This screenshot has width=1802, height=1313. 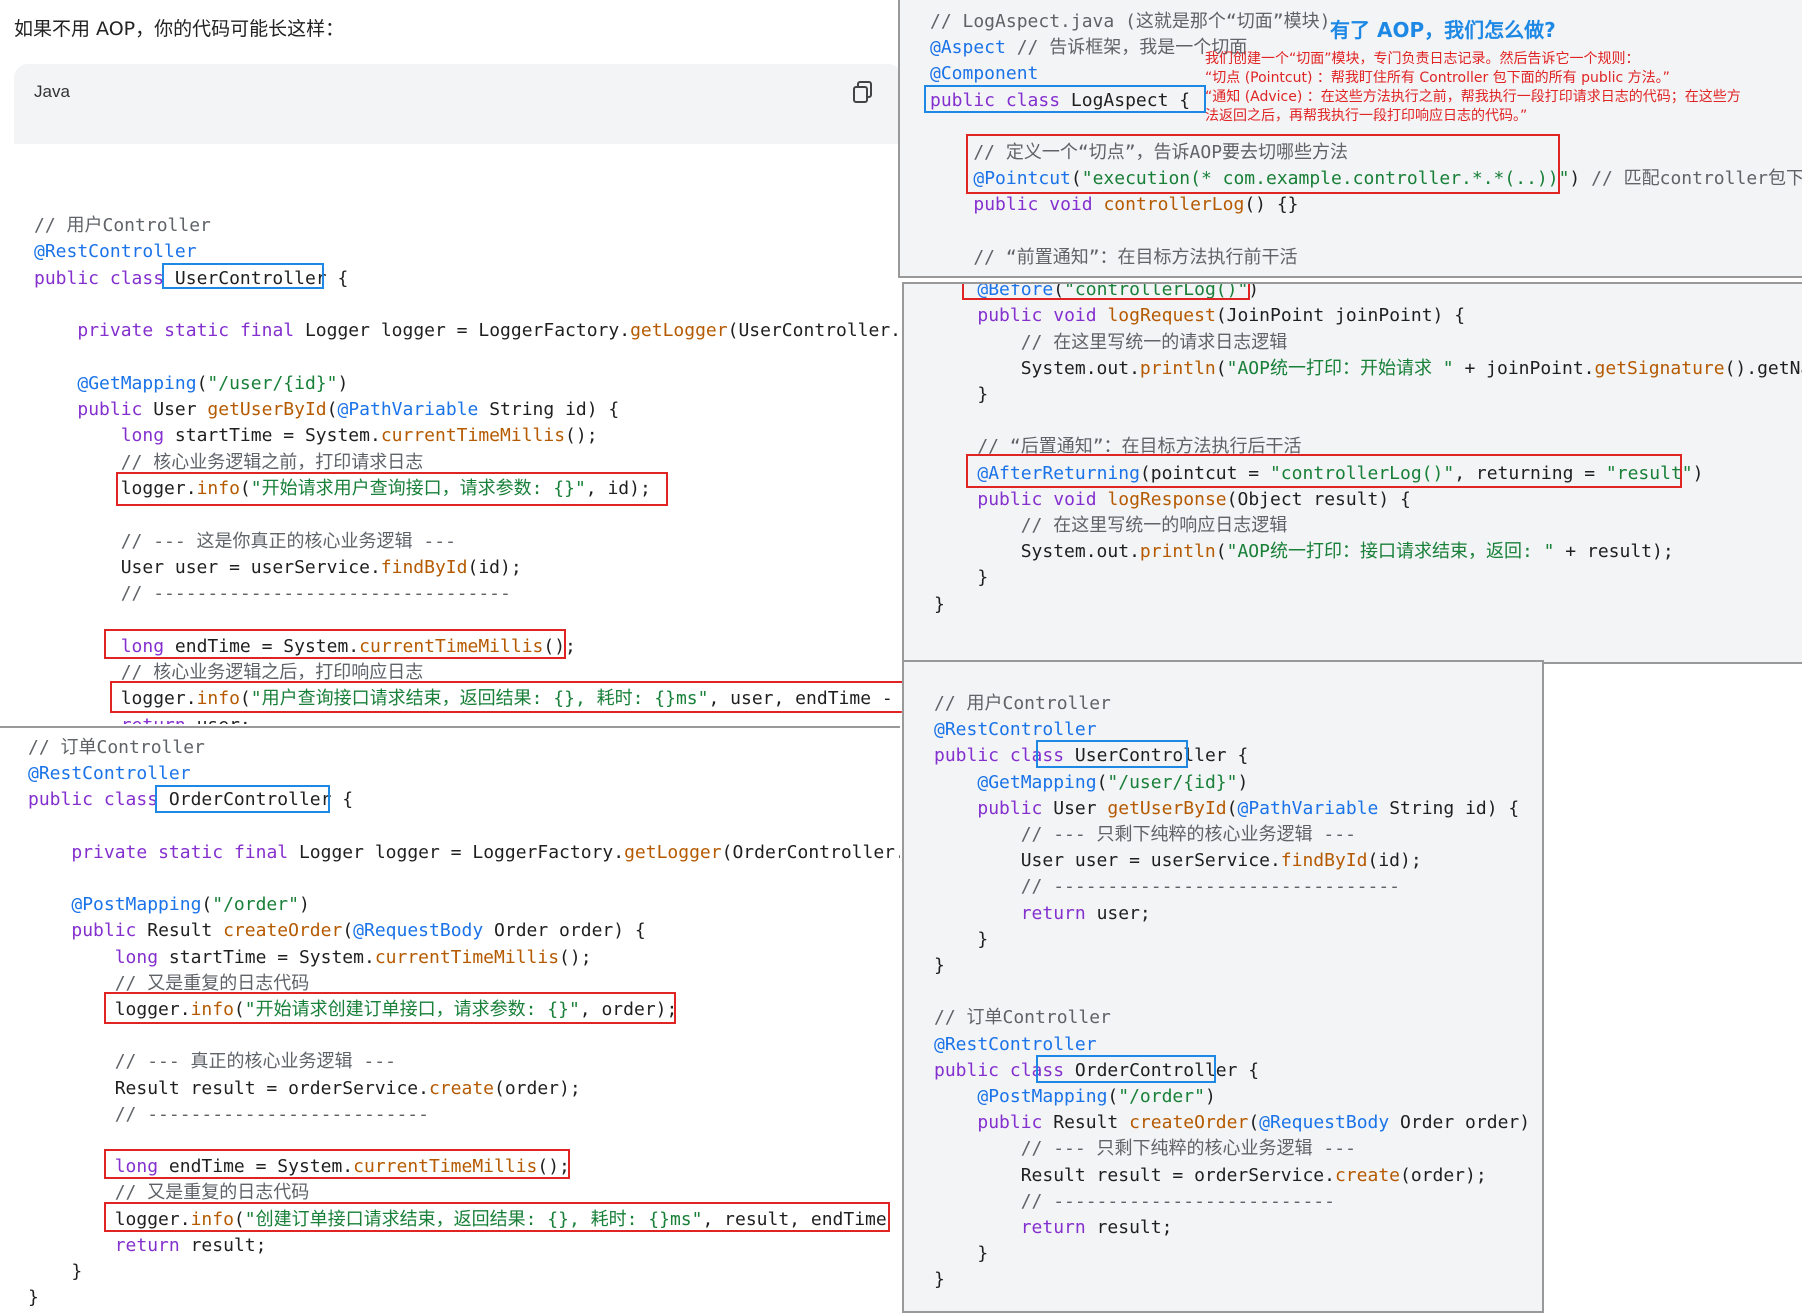 What do you see at coordinates (458, 94) in the screenshot?
I see `code-block-header: Java` at bounding box center [458, 94].